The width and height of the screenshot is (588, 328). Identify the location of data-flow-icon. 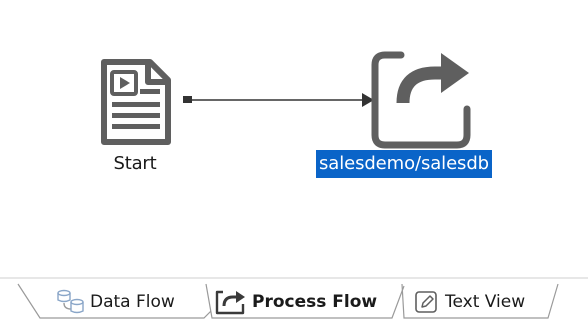
(70, 302).